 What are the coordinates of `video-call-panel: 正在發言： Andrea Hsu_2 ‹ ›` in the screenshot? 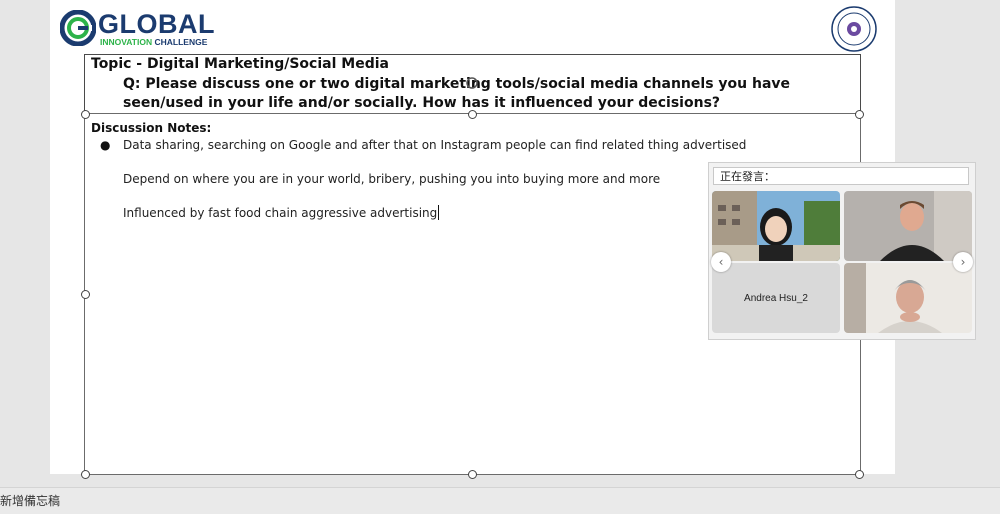 It's located at (842, 251).